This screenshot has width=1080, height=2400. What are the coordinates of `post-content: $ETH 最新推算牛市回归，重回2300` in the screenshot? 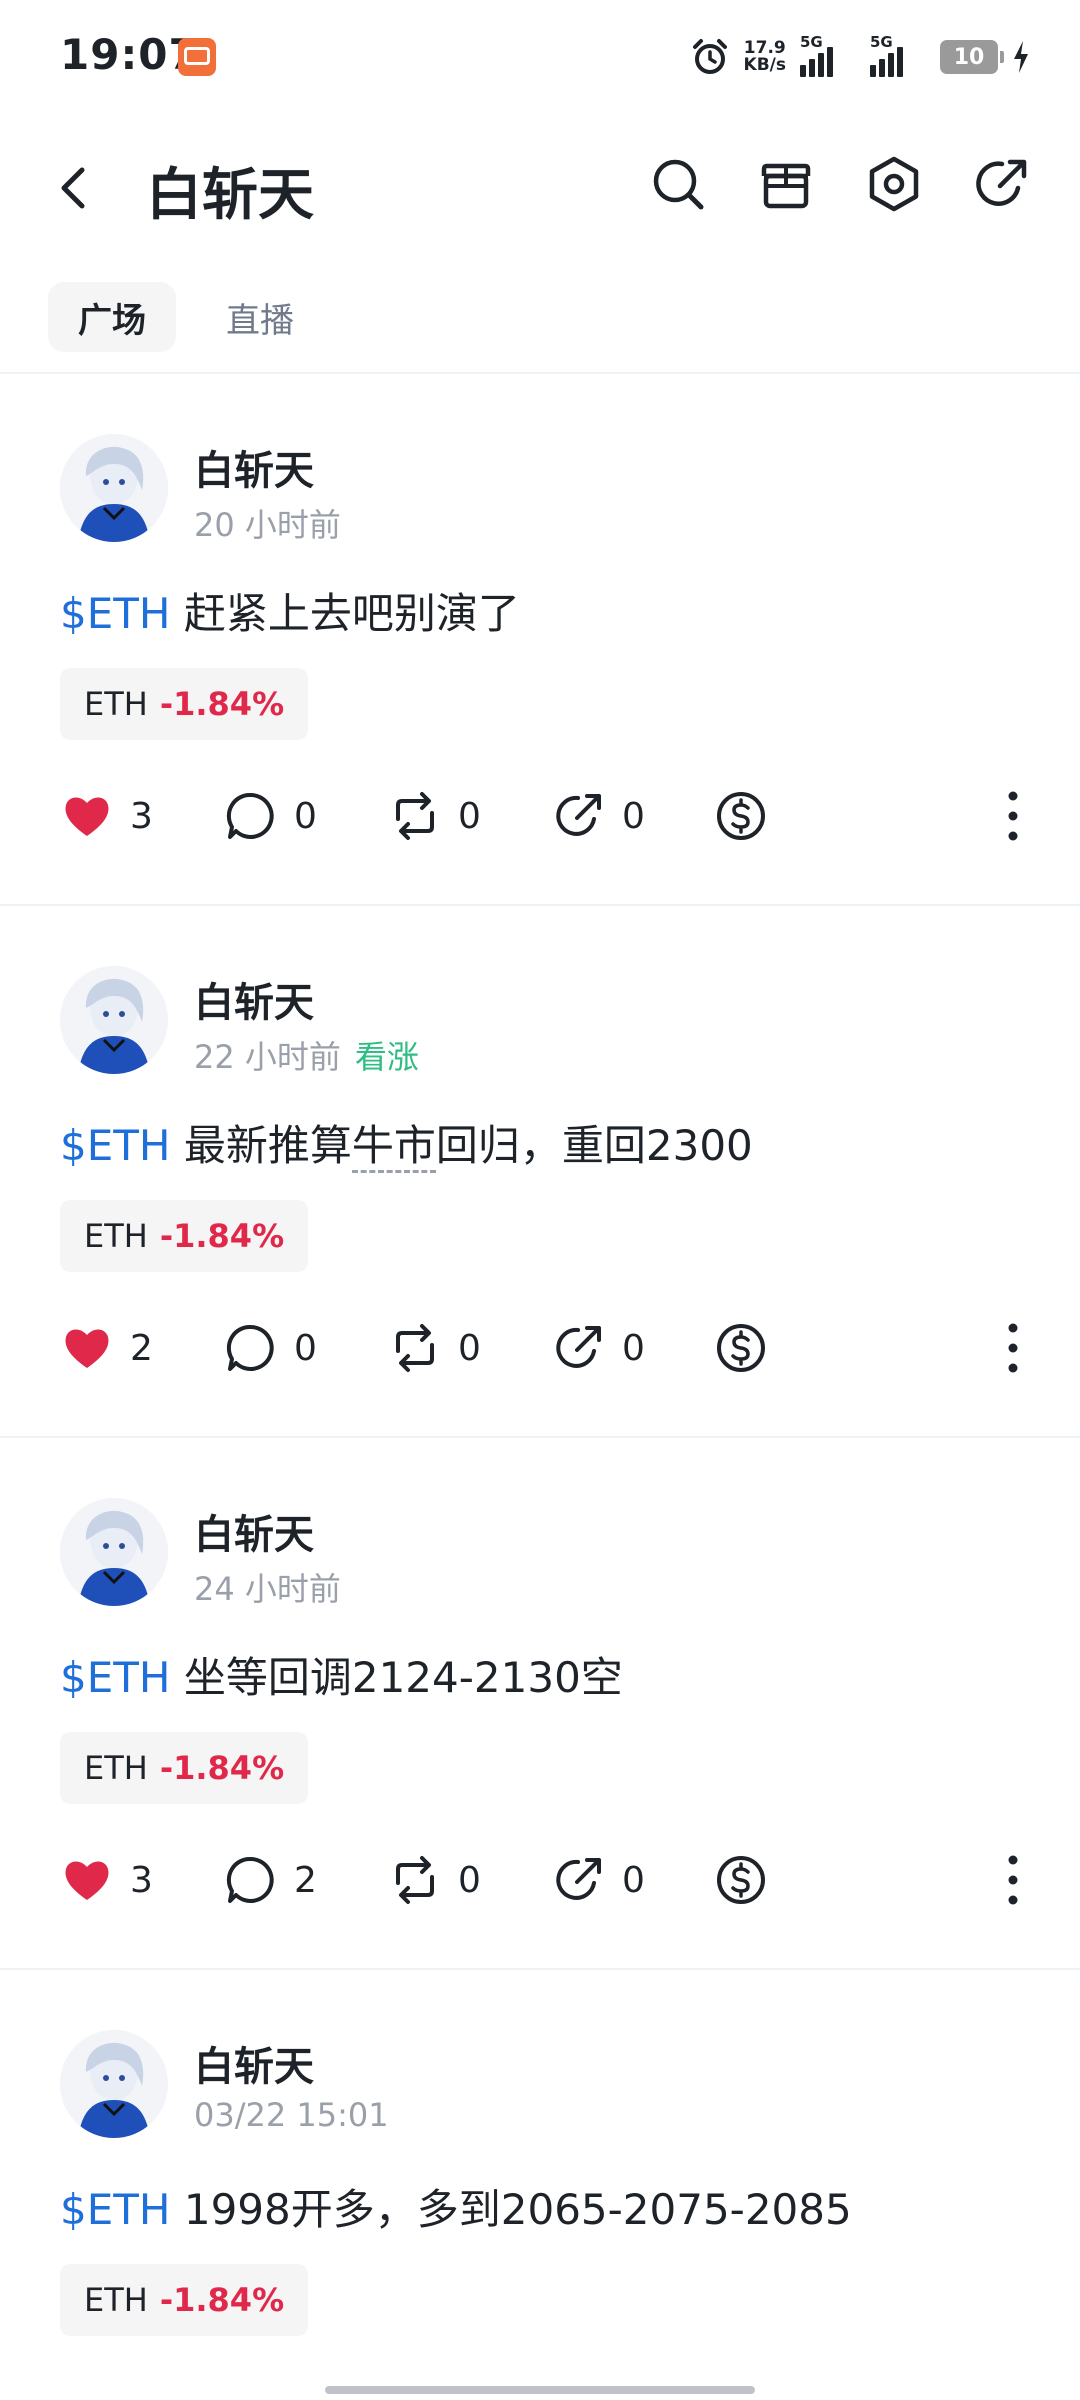 It's located at (406, 1142).